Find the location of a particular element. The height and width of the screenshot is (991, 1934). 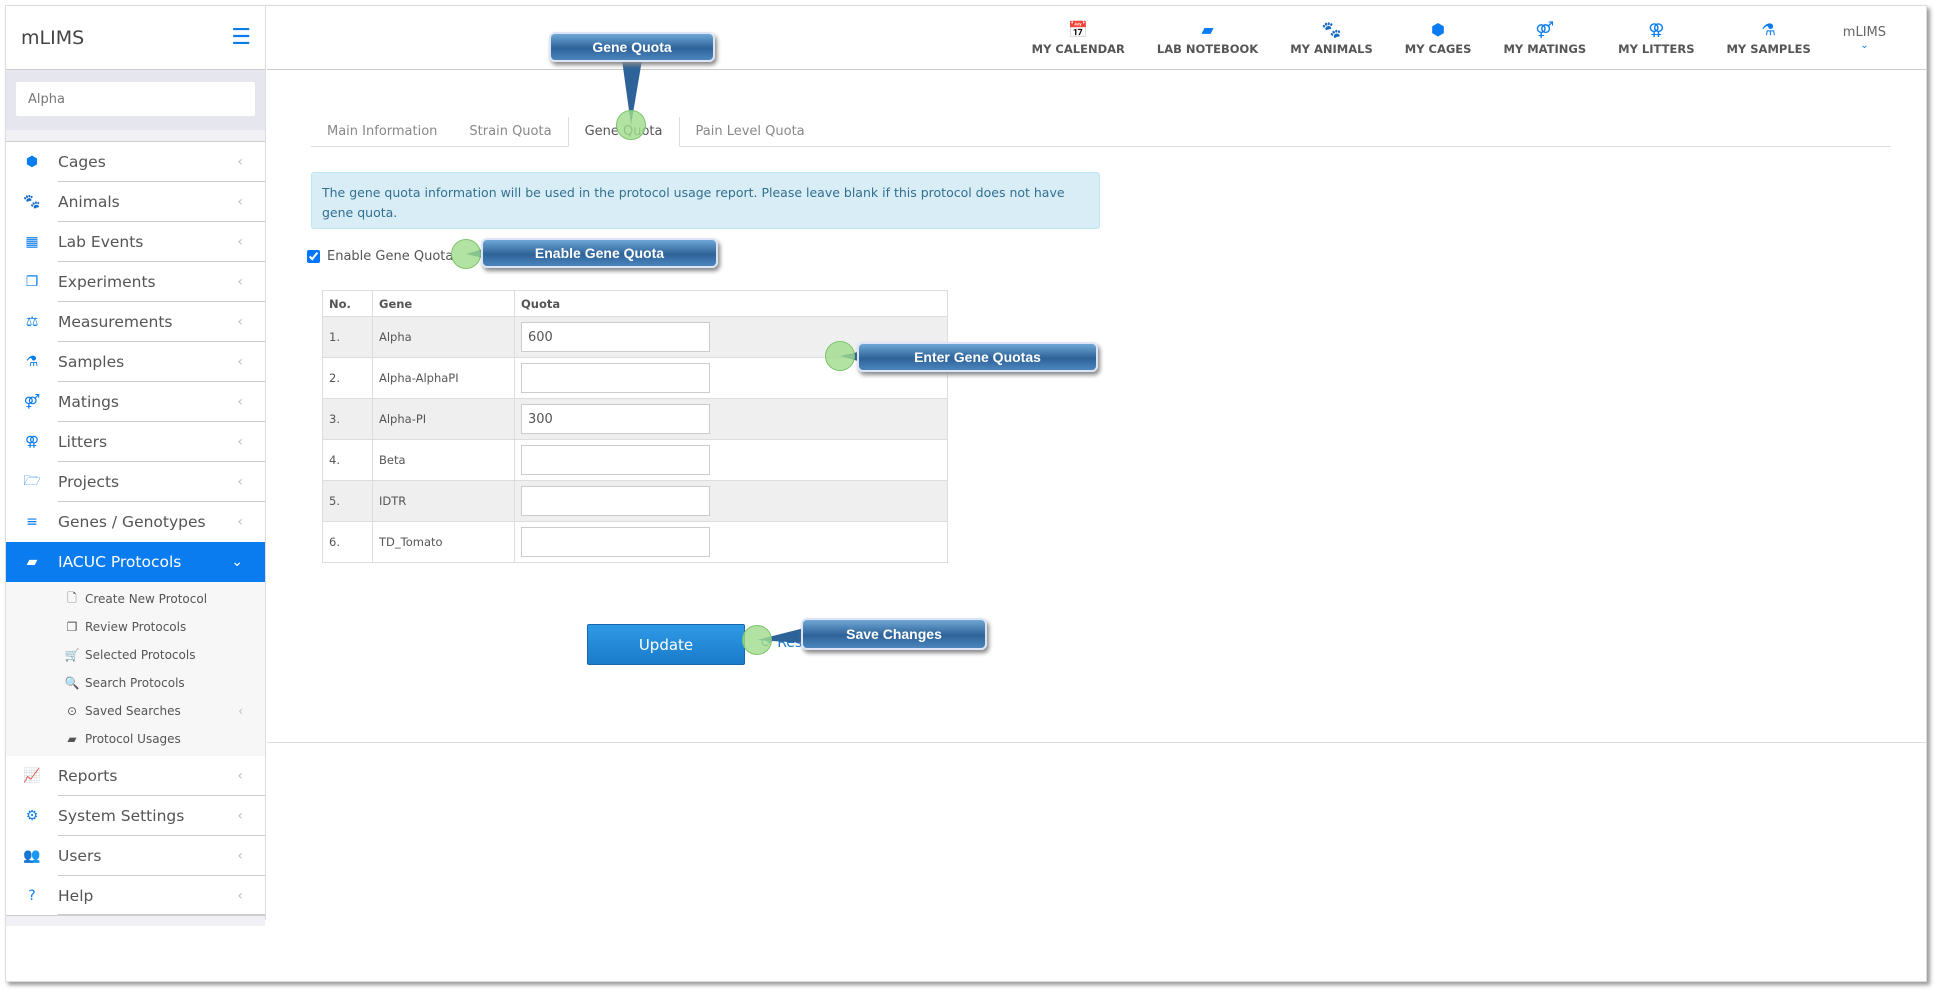

row-number: 4. is located at coordinates (347, 460).